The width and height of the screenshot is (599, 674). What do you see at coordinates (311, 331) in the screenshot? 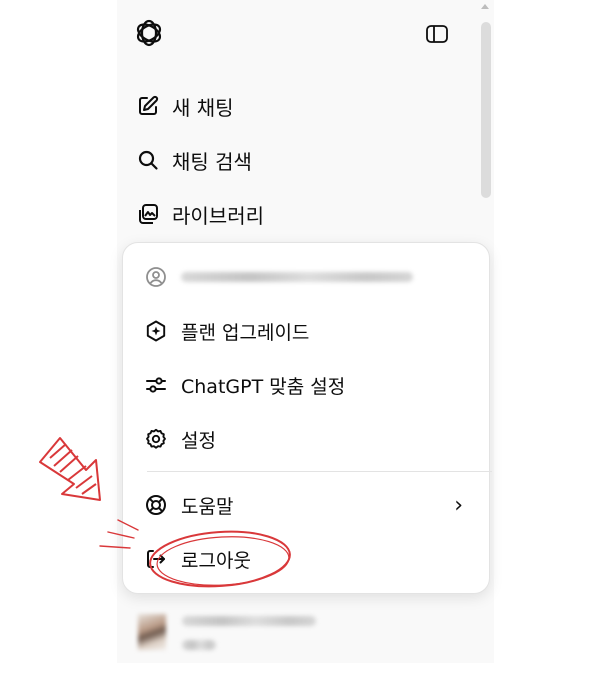
I see `upgrade-plan-item: 플랜 업그레이드` at bounding box center [311, 331].